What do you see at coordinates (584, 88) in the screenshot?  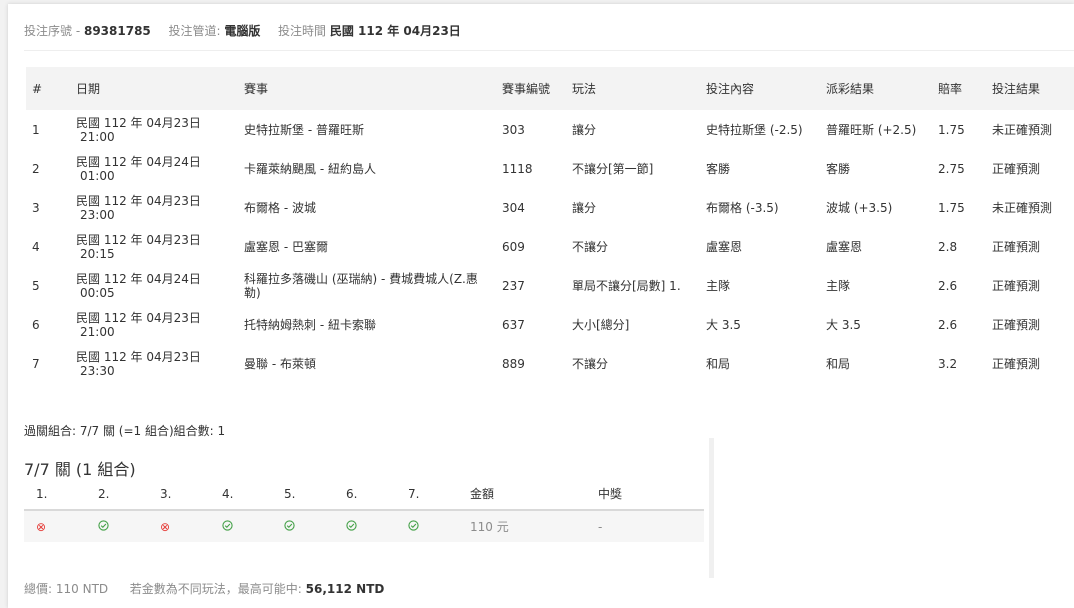 I see `col-header: 玩法` at bounding box center [584, 88].